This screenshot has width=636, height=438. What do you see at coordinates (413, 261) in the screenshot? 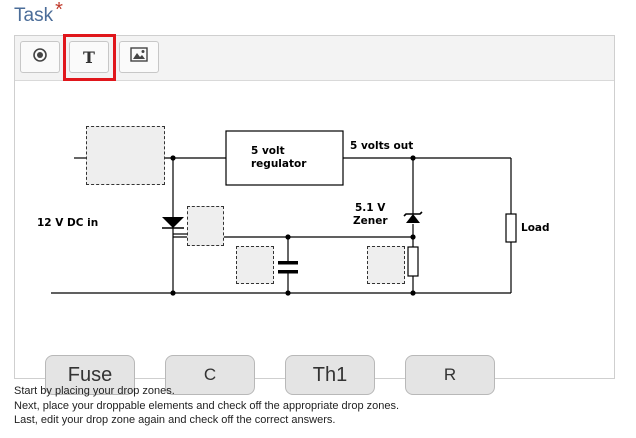
I see `resistor-symbol` at bounding box center [413, 261].